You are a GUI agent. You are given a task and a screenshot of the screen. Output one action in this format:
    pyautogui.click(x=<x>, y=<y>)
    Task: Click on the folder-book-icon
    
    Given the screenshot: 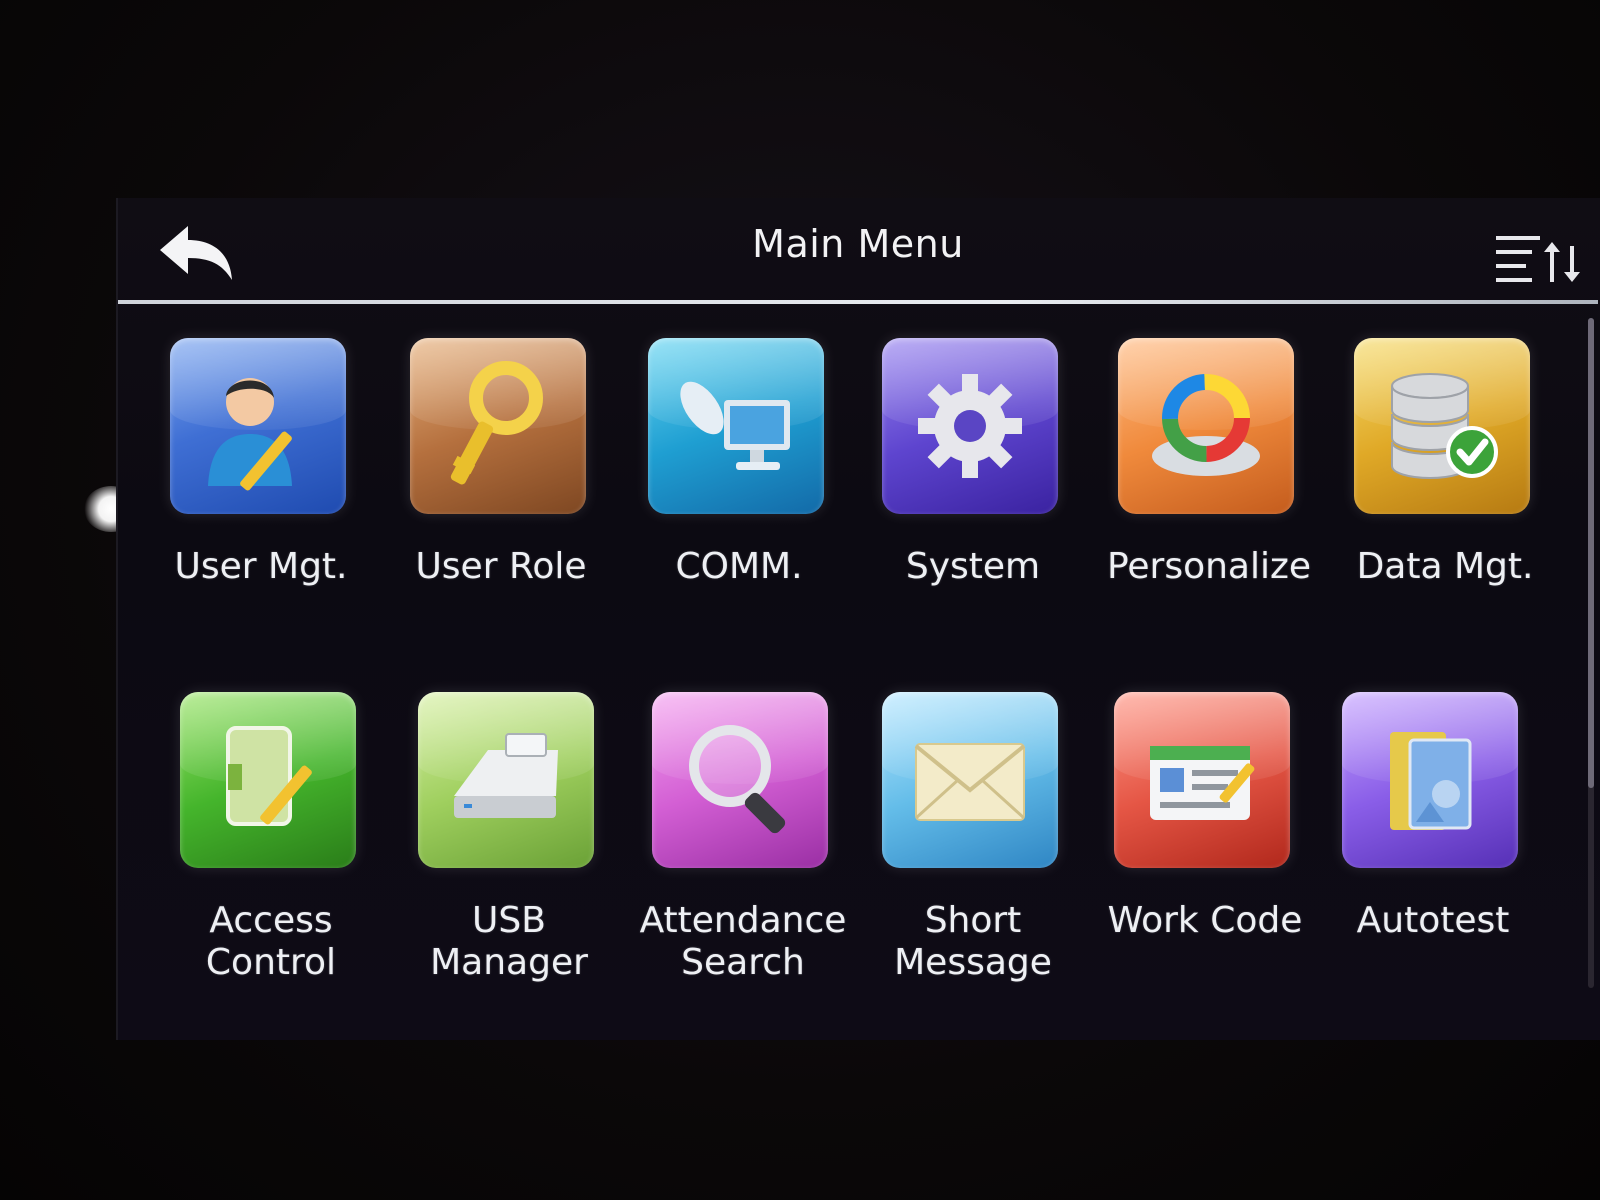 What is the action you would take?
    pyautogui.click(x=1431, y=781)
    